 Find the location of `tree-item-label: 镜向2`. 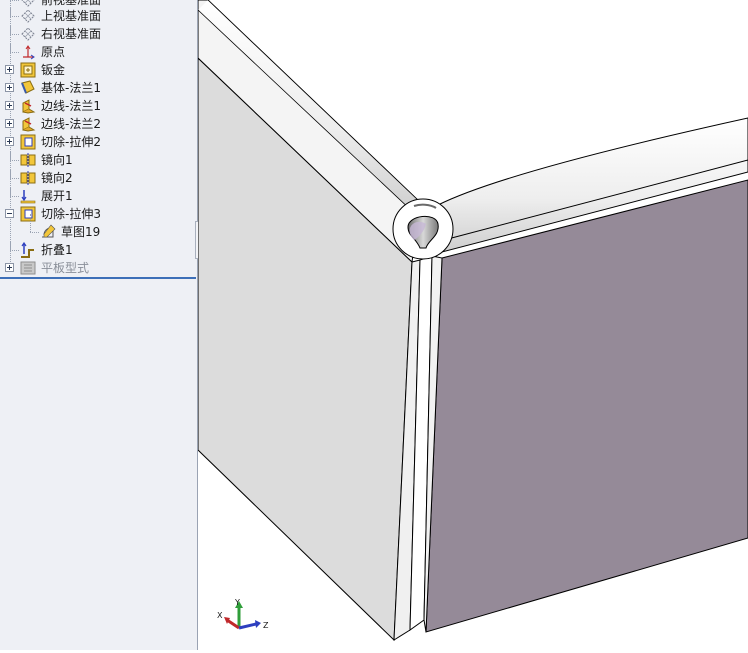

tree-item-label: 镜向2 is located at coordinates (57, 178).